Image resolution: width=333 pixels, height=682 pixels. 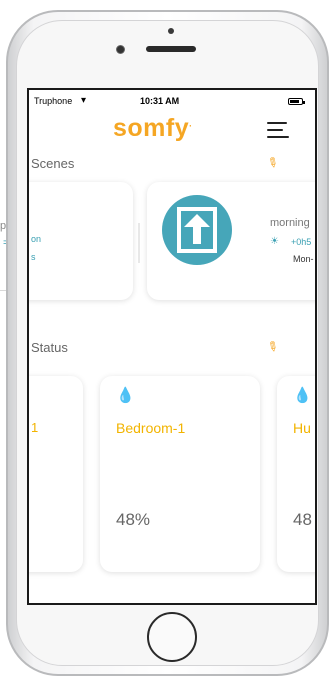 What do you see at coordinates (302, 428) in the screenshot?
I see `status-card-name: Hu` at bounding box center [302, 428].